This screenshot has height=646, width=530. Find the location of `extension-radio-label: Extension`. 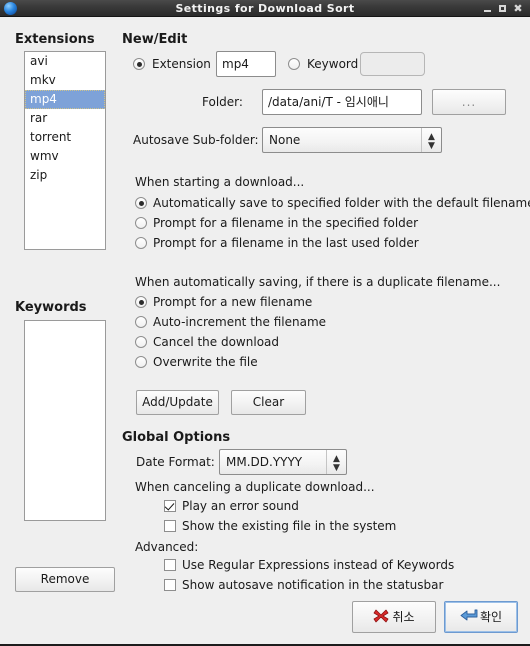

extension-radio-label: Extension is located at coordinates (181, 64).